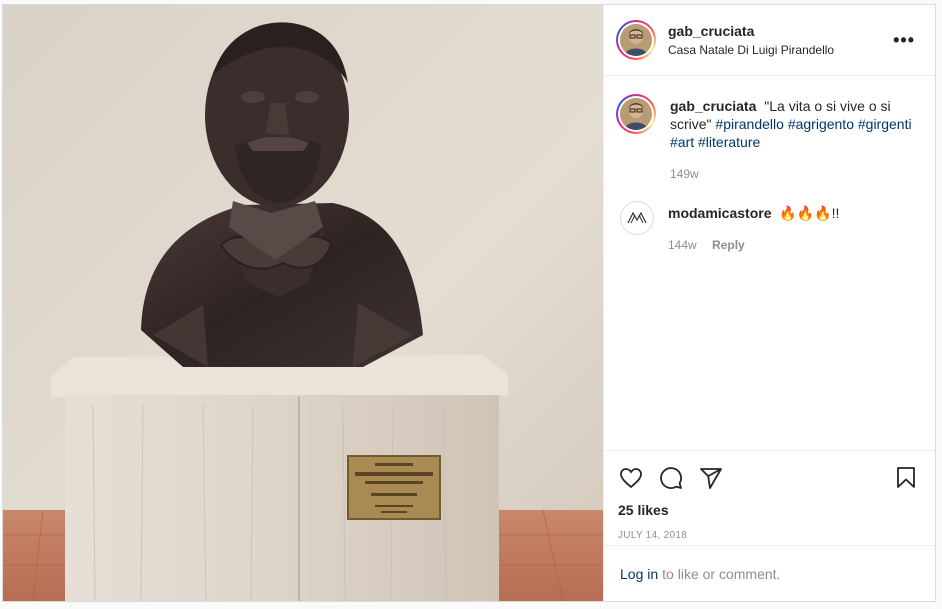 This screenshot has height=609, width=942. Describe the element at coordinates (729, 142) in the screenshot. I see `hashtag-link: #literature` at that location.